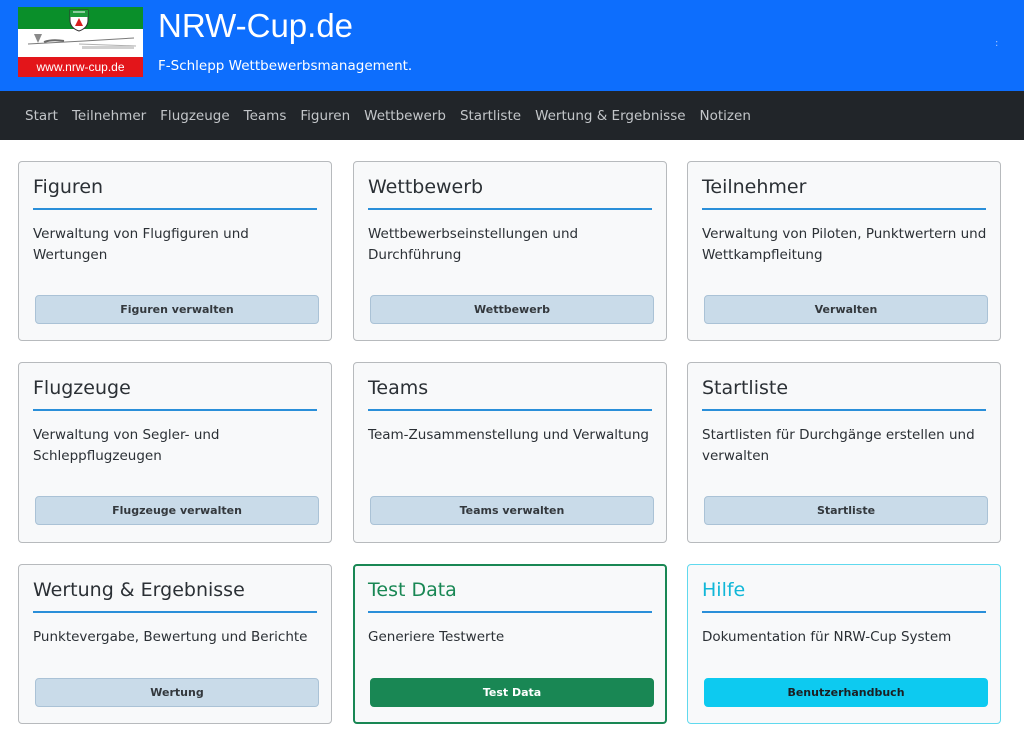 The width and height of the screenshot is (1024, 739). Describe the element at coordinates (725, 116) in the screenshot. I see `nav-notizen: Notizen` at that location.